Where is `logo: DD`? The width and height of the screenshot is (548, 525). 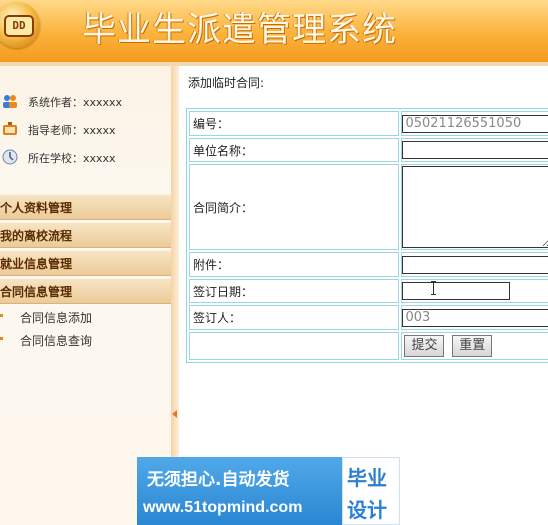 logo: DD is located at coordinates (20, 25).